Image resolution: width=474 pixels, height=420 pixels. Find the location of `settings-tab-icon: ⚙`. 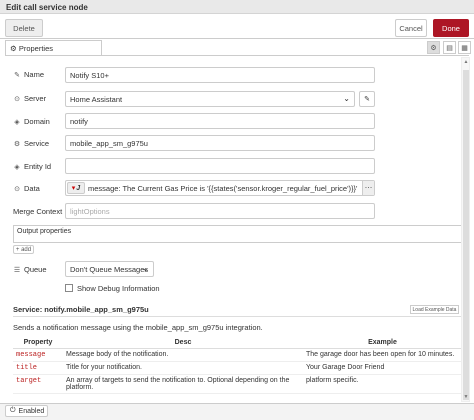

settings-tab-icon: ⚙ is located at coordinates (433, 47).